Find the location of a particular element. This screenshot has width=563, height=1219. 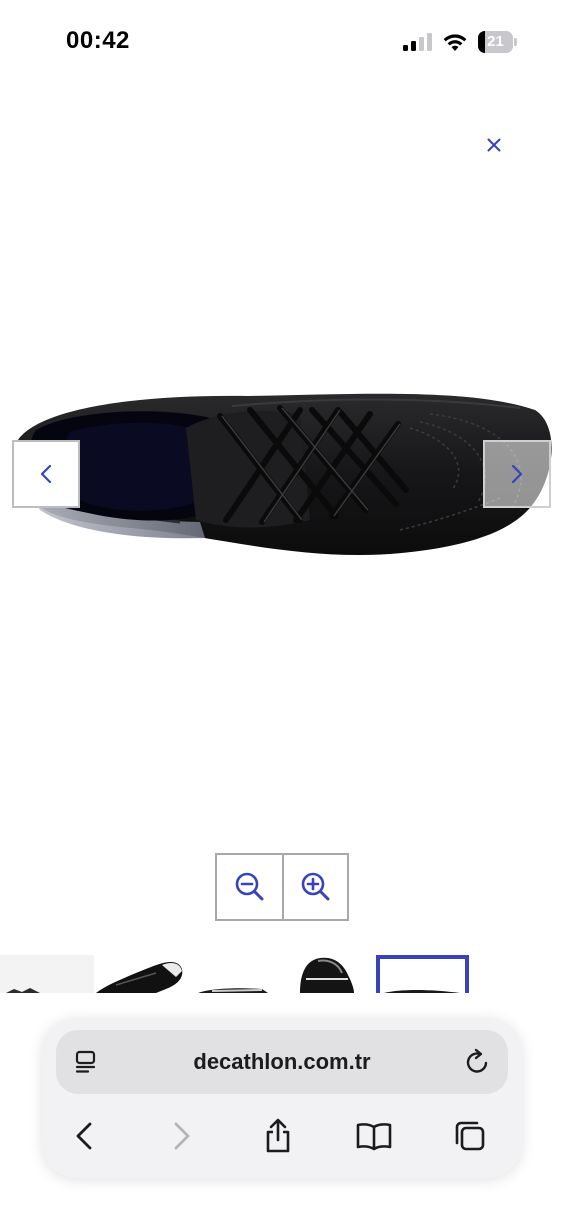

zoom-out-icon is located at coordinates (249, 886).